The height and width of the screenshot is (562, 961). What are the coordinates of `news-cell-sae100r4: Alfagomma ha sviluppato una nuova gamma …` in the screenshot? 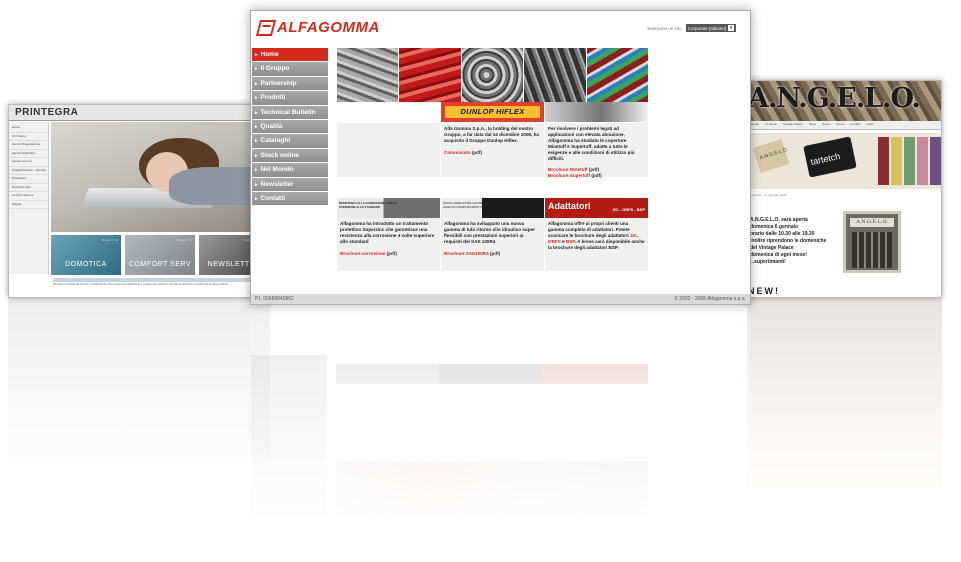 It's located at (492, 244).